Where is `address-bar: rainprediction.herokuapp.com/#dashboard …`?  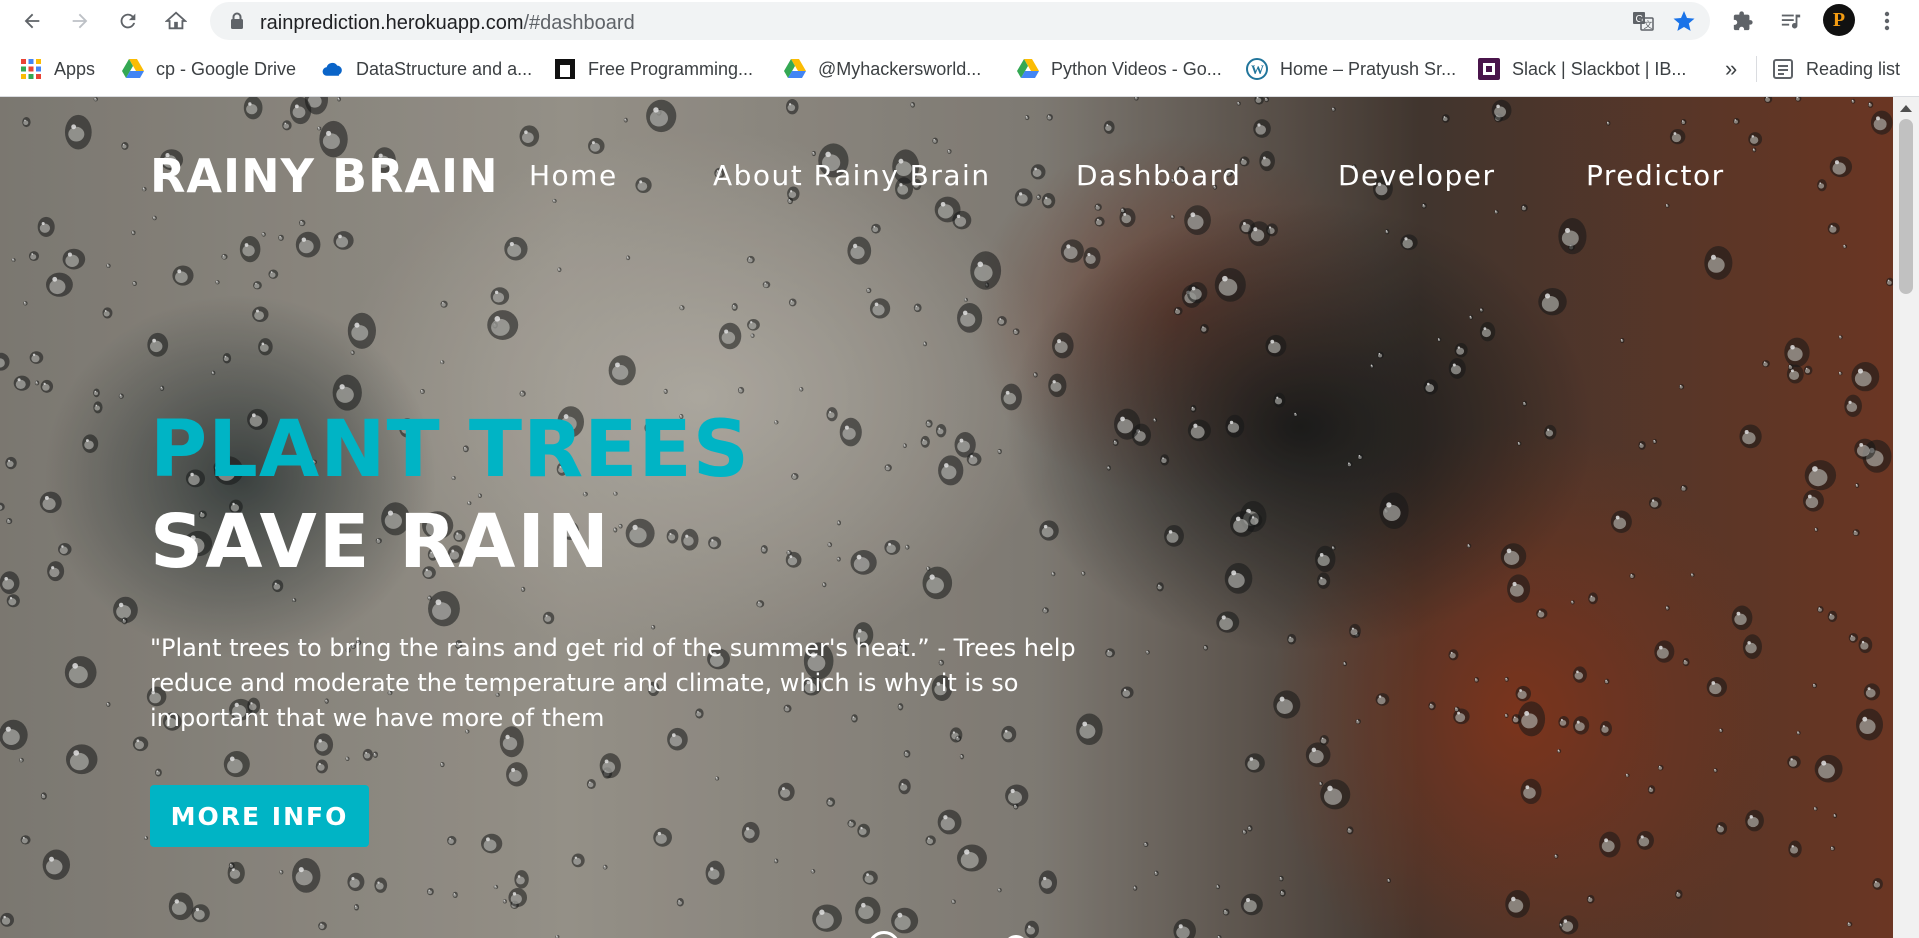
address-bar: rainprediction.herokuapp.com/#dashboard … is located at coordinates (960, 21).